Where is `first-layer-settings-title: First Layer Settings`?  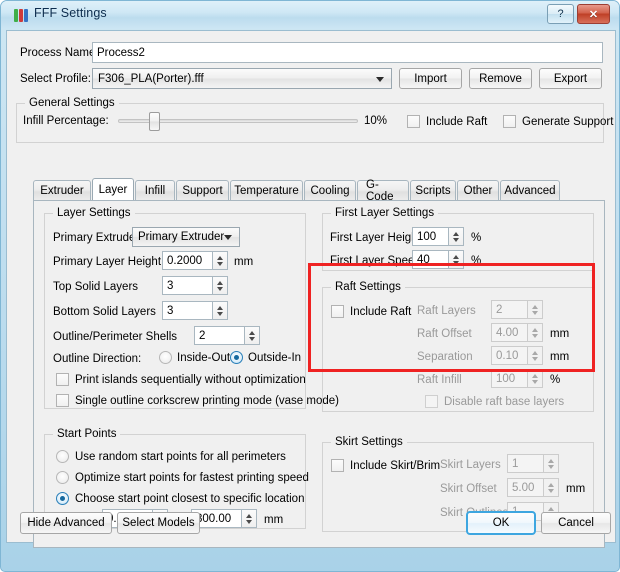 first-layer-settings-title: First Layer Settings is located at coordinates (385, 213).